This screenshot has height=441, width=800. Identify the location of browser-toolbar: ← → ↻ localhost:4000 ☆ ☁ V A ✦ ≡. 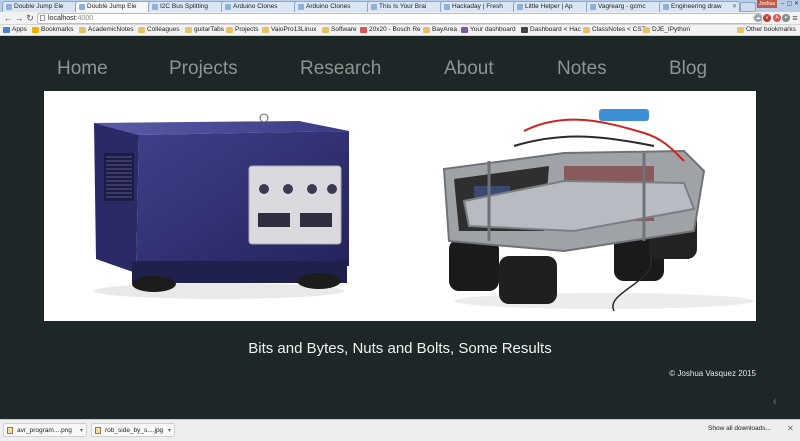
(400, 18).